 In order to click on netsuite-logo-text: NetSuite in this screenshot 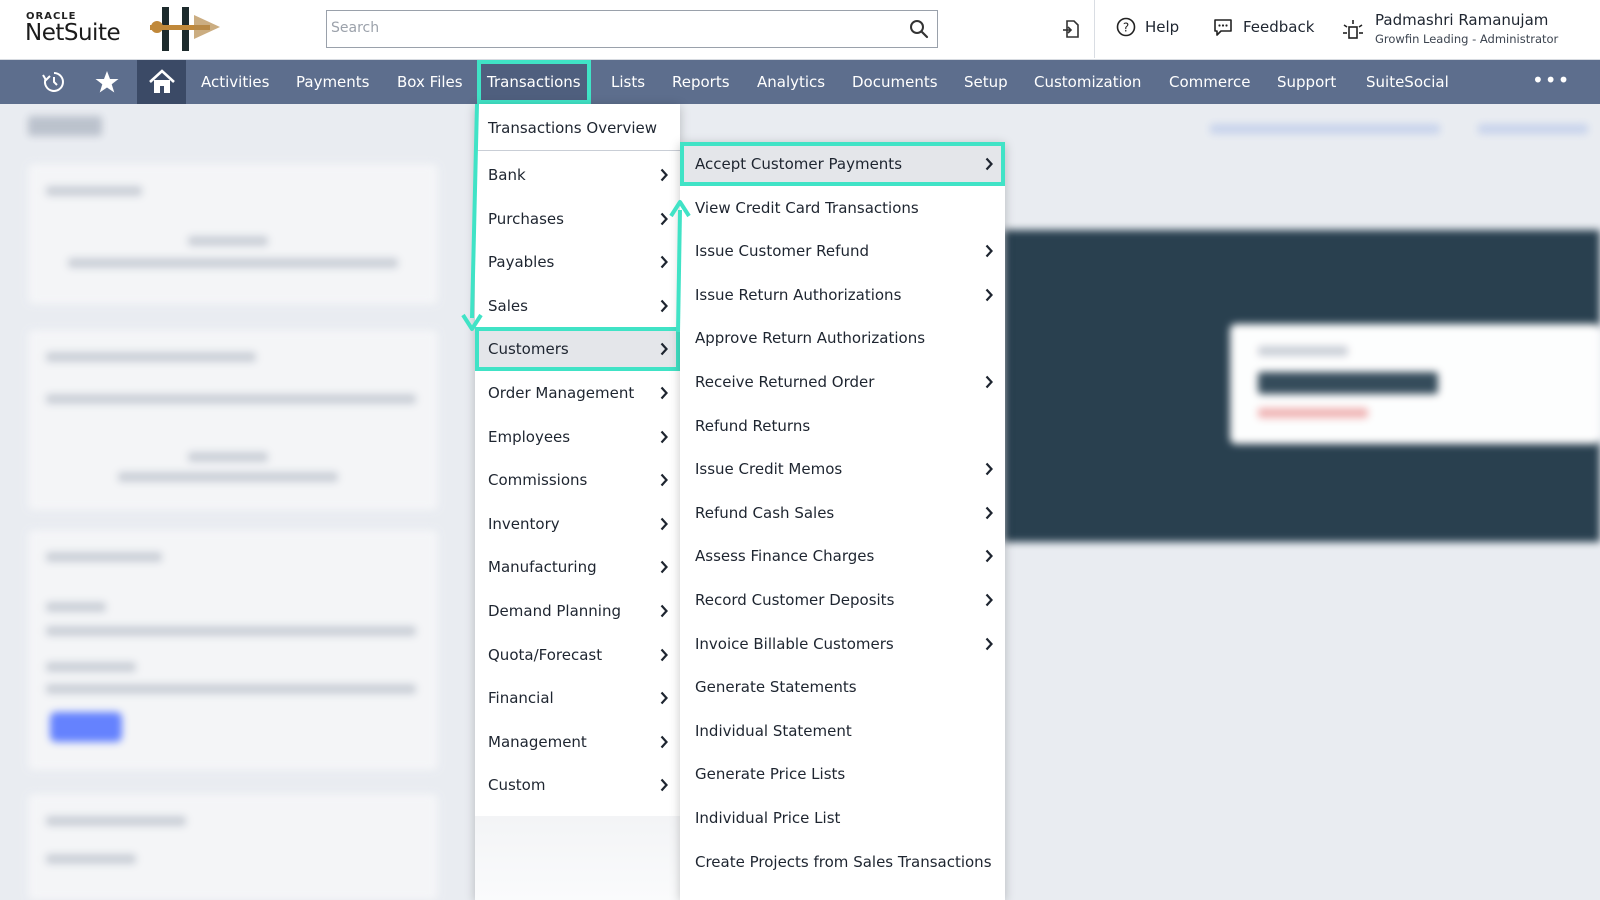, I will do `click(73, 33)`.